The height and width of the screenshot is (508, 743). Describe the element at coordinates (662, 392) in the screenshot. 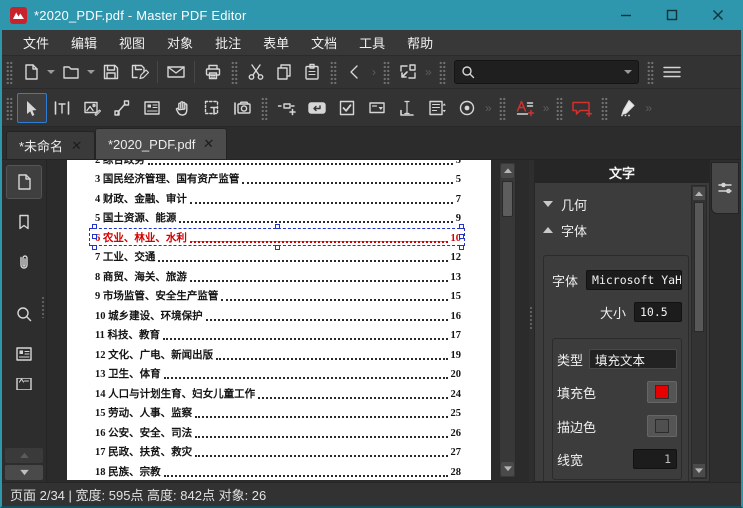

I see `fill-color-button` at that location.